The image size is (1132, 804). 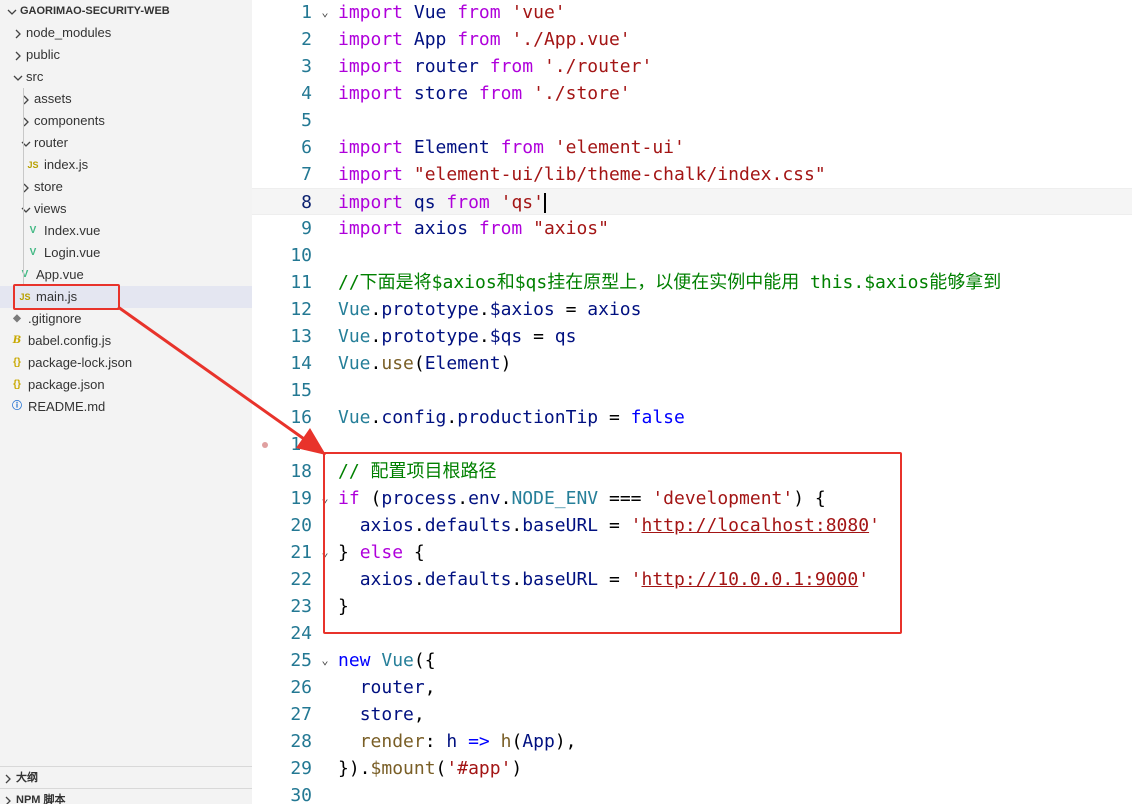 I want to click on code-line: 2 import App from './App.vue', so click(x=692, y=39).